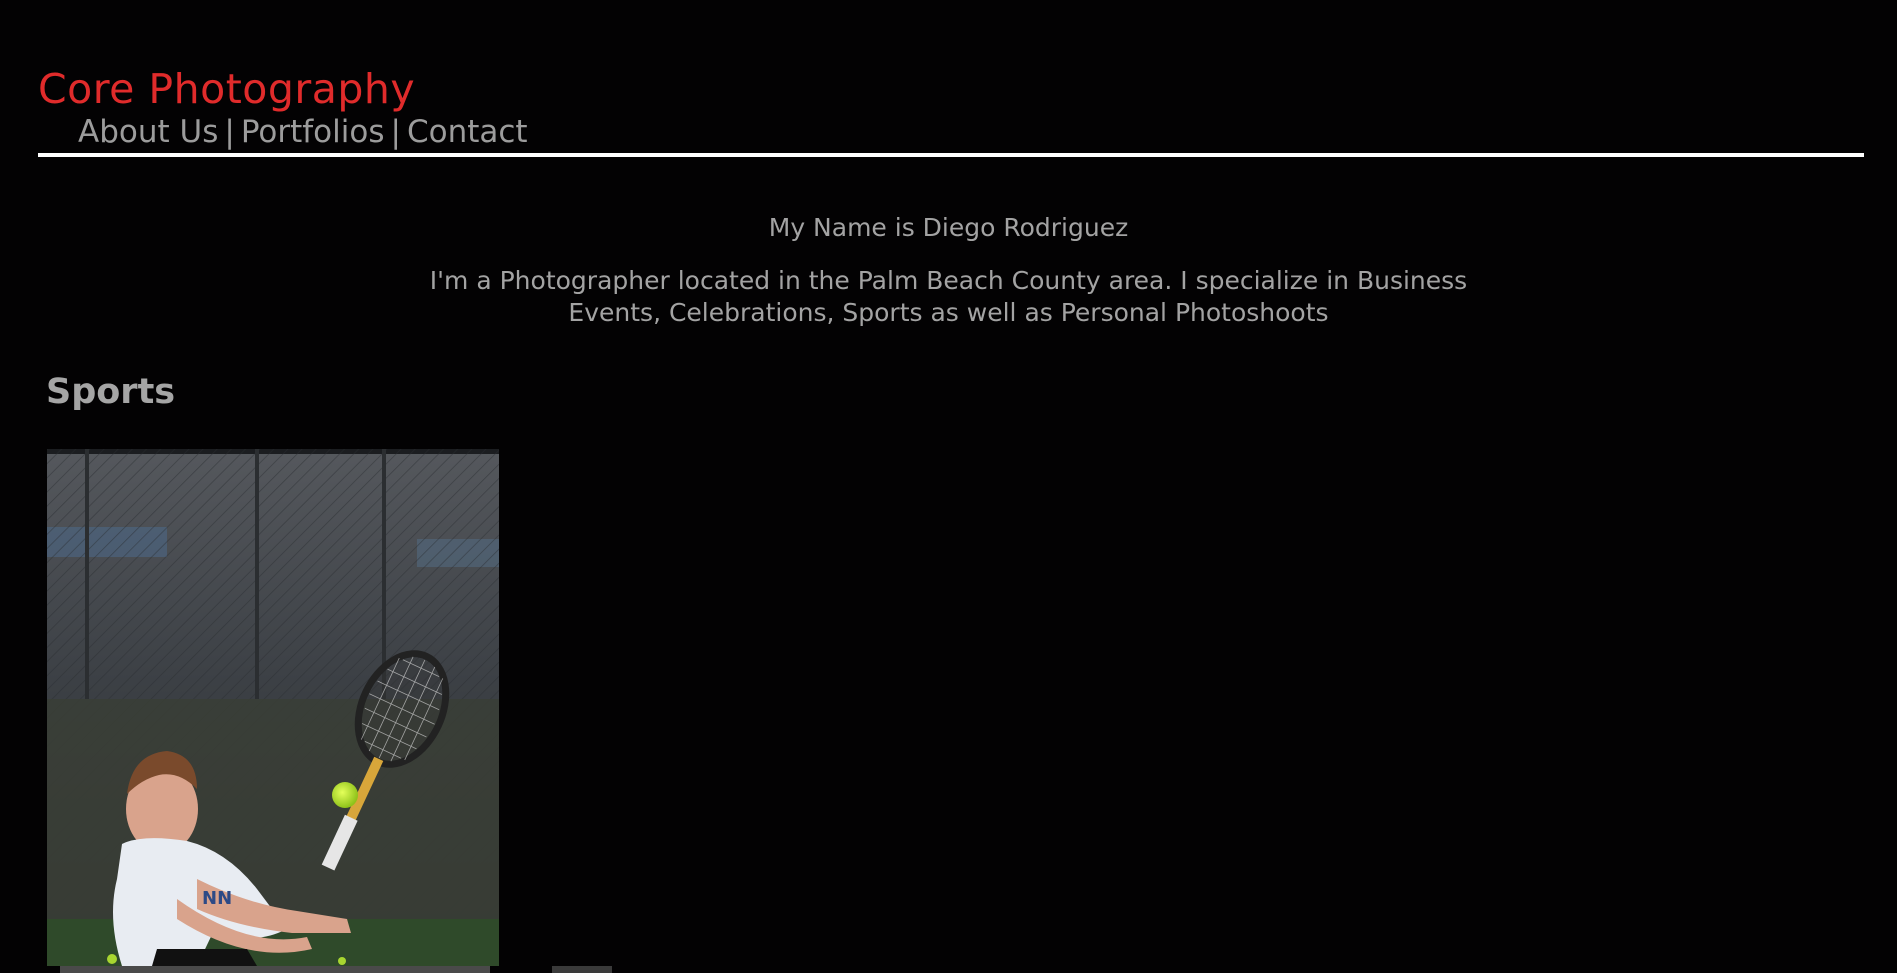 This screenshot has height=973, width=1897. I want to click on sports-photo-thumbnail: NN, so click(273, 707).